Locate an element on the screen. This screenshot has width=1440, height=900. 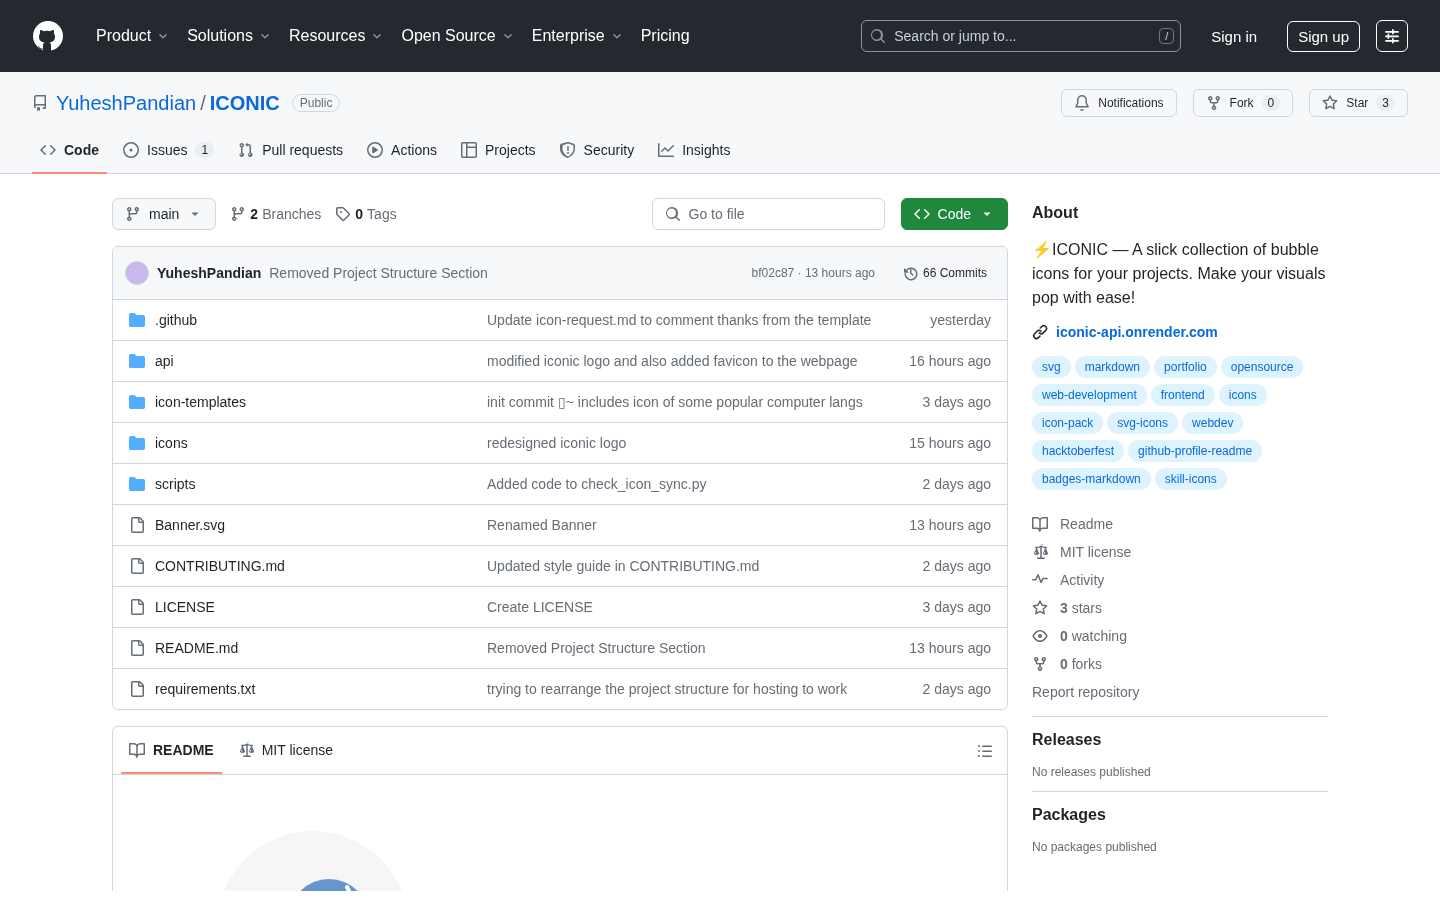
tags-link: 0 Tags is located at coordinates (366, 214).